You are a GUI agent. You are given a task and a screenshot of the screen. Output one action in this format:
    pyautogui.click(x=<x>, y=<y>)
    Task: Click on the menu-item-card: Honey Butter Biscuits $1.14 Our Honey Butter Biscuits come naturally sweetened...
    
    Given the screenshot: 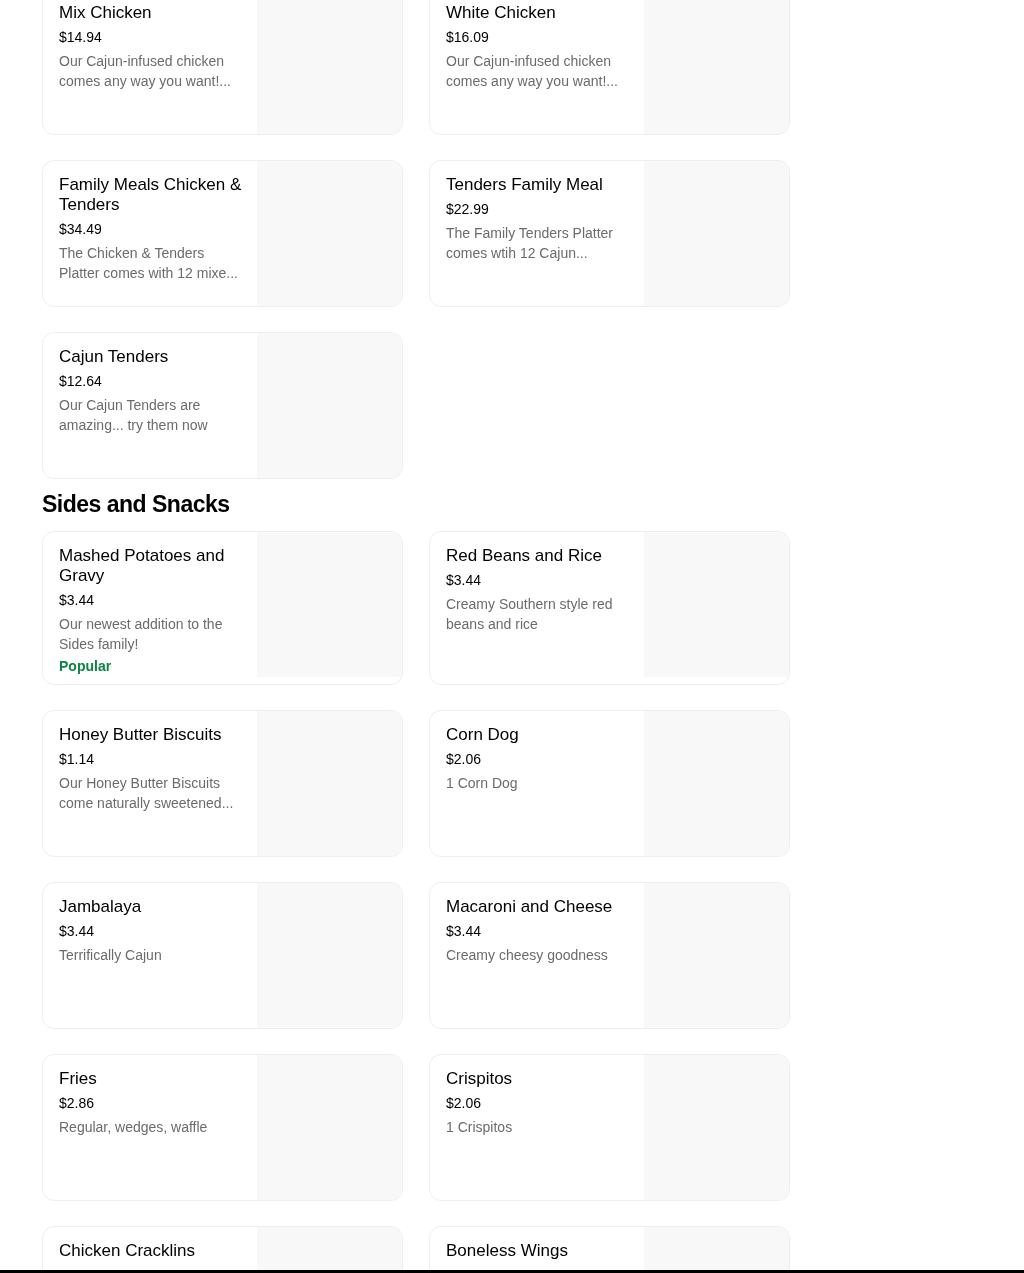 What is the action you would take?
    pyautogui.click(x=222, y=783)
    